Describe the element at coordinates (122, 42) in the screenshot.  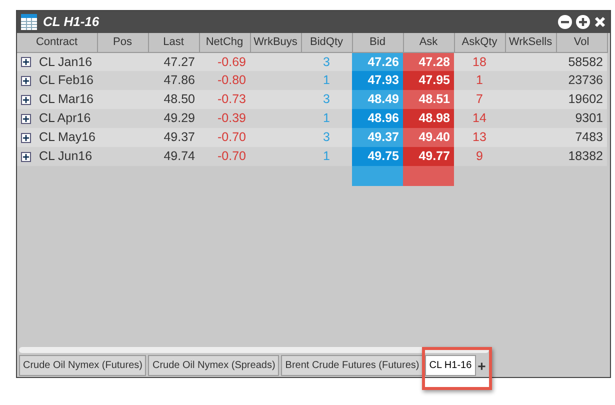
I see `column-header: Pos` at that location.